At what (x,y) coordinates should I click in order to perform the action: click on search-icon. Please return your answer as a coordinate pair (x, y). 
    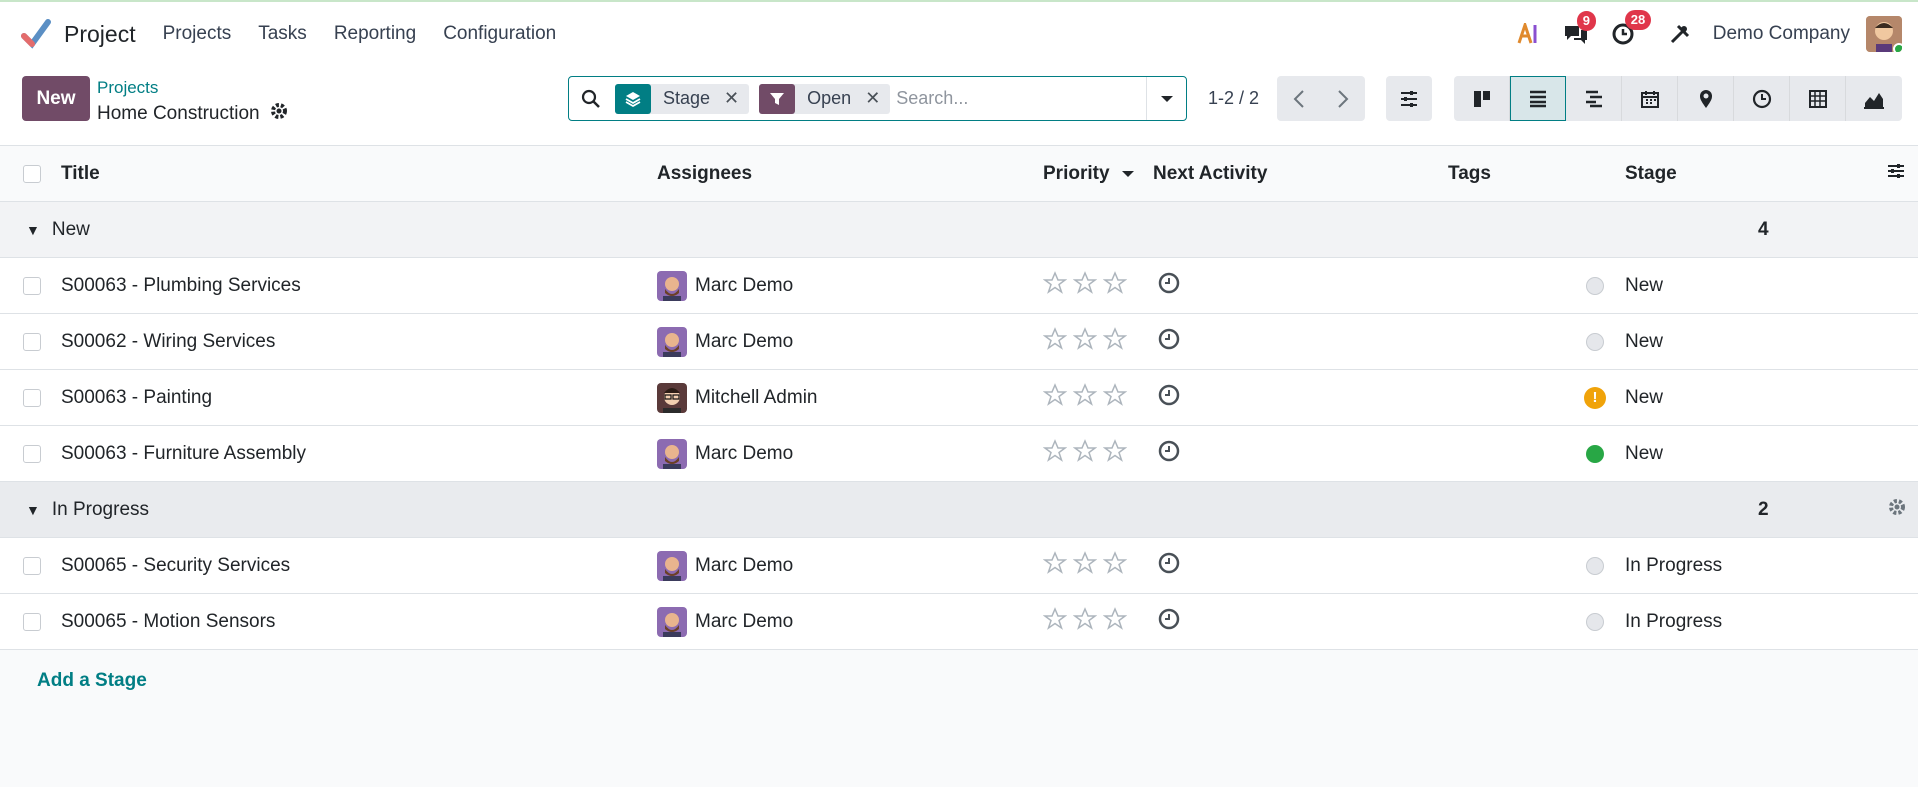
    Looking at the image, I should click on (593, 99).